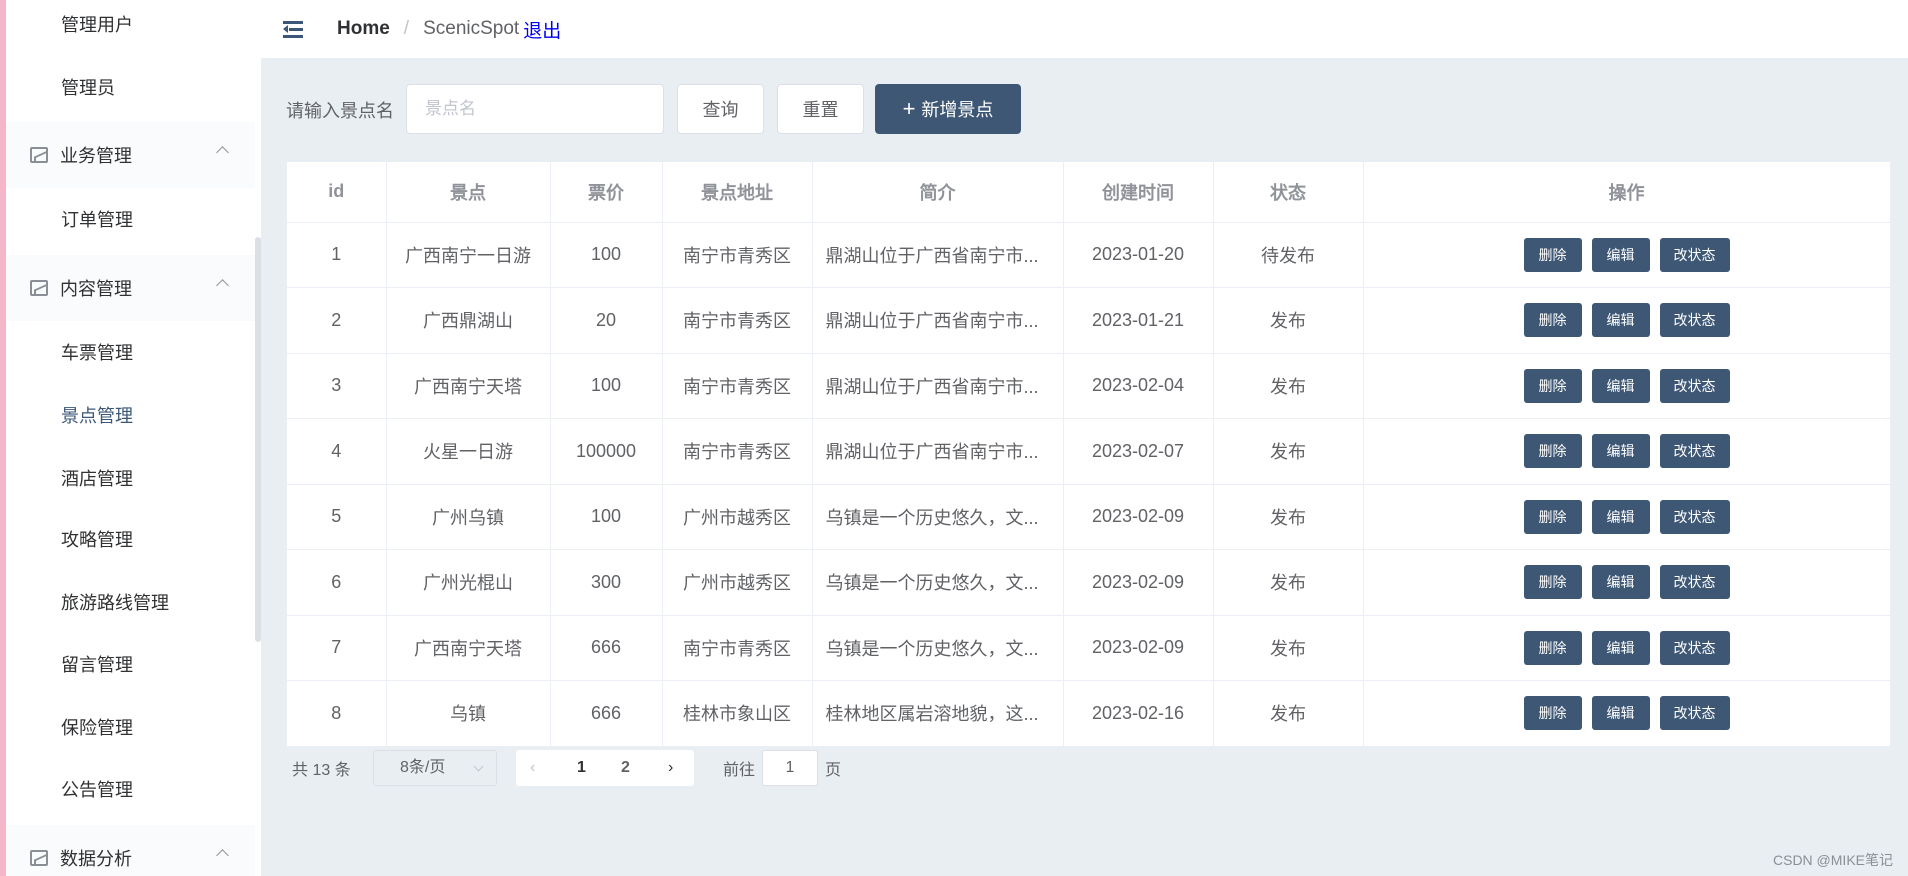 This screenshot has width=1908, height=876. I want to click on cell-id: 4, so click(337, 451).